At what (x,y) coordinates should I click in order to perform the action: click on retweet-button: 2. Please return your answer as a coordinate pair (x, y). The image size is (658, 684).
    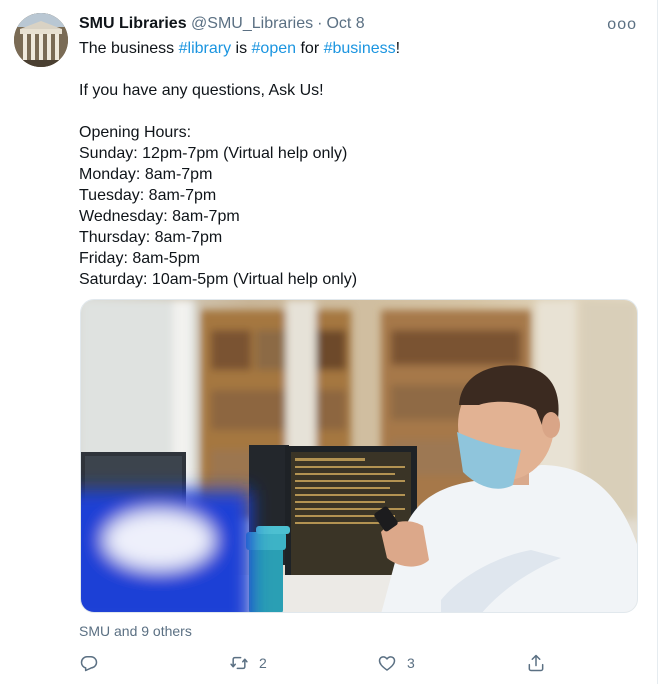
    Looking at the image, I should click on (248, 663).